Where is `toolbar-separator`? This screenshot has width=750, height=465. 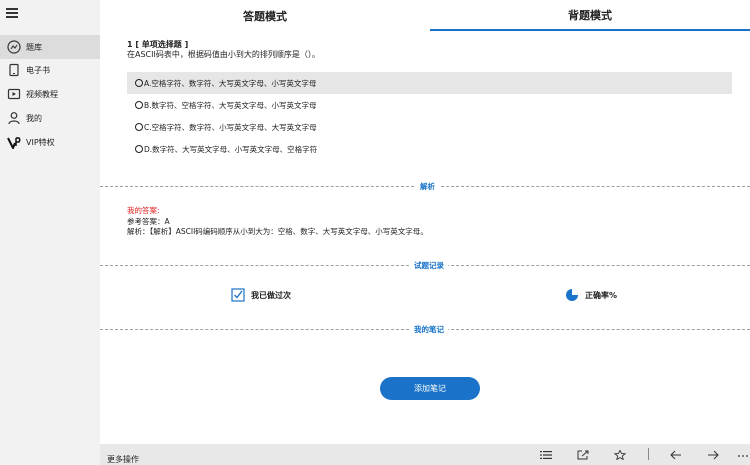
toolbar-separator is located at coordinates (648, 454).